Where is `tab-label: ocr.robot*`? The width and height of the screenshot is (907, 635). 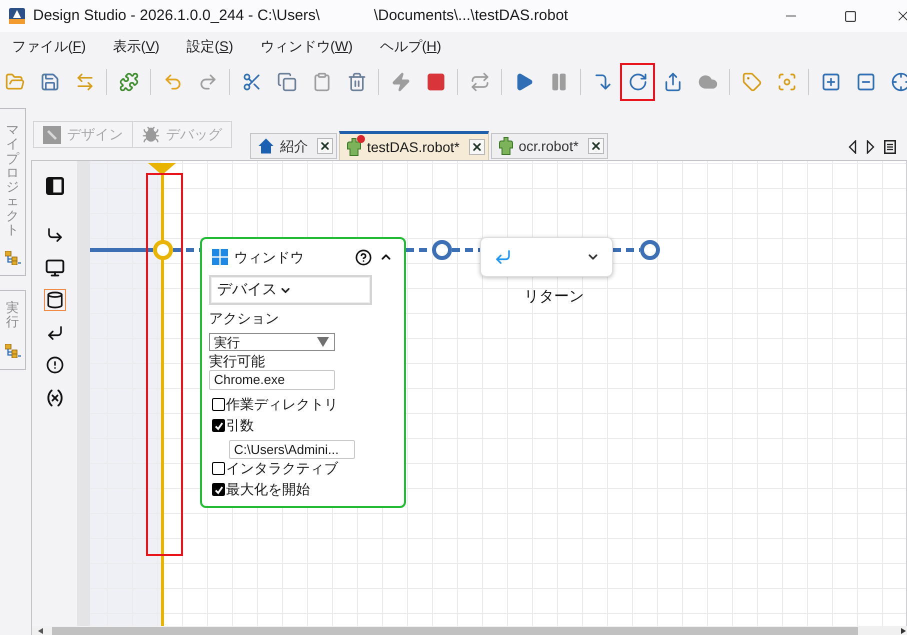 tab-label: ocr.robot* is located at coordinates (548, 146).